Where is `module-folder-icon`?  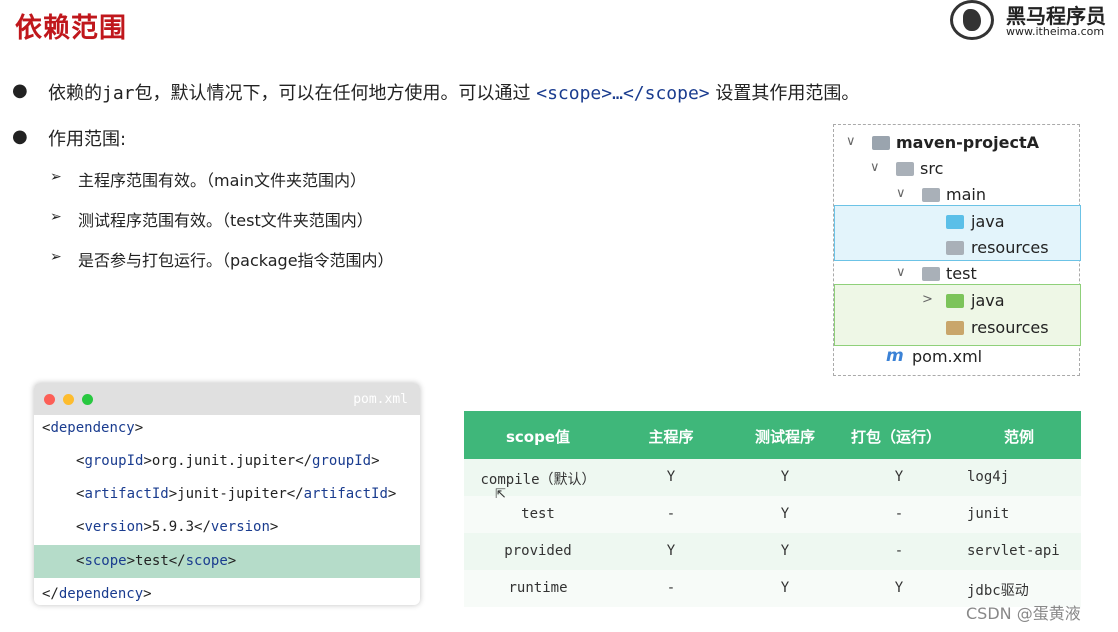 module-folder-icon is located at coordinates (881, 143).